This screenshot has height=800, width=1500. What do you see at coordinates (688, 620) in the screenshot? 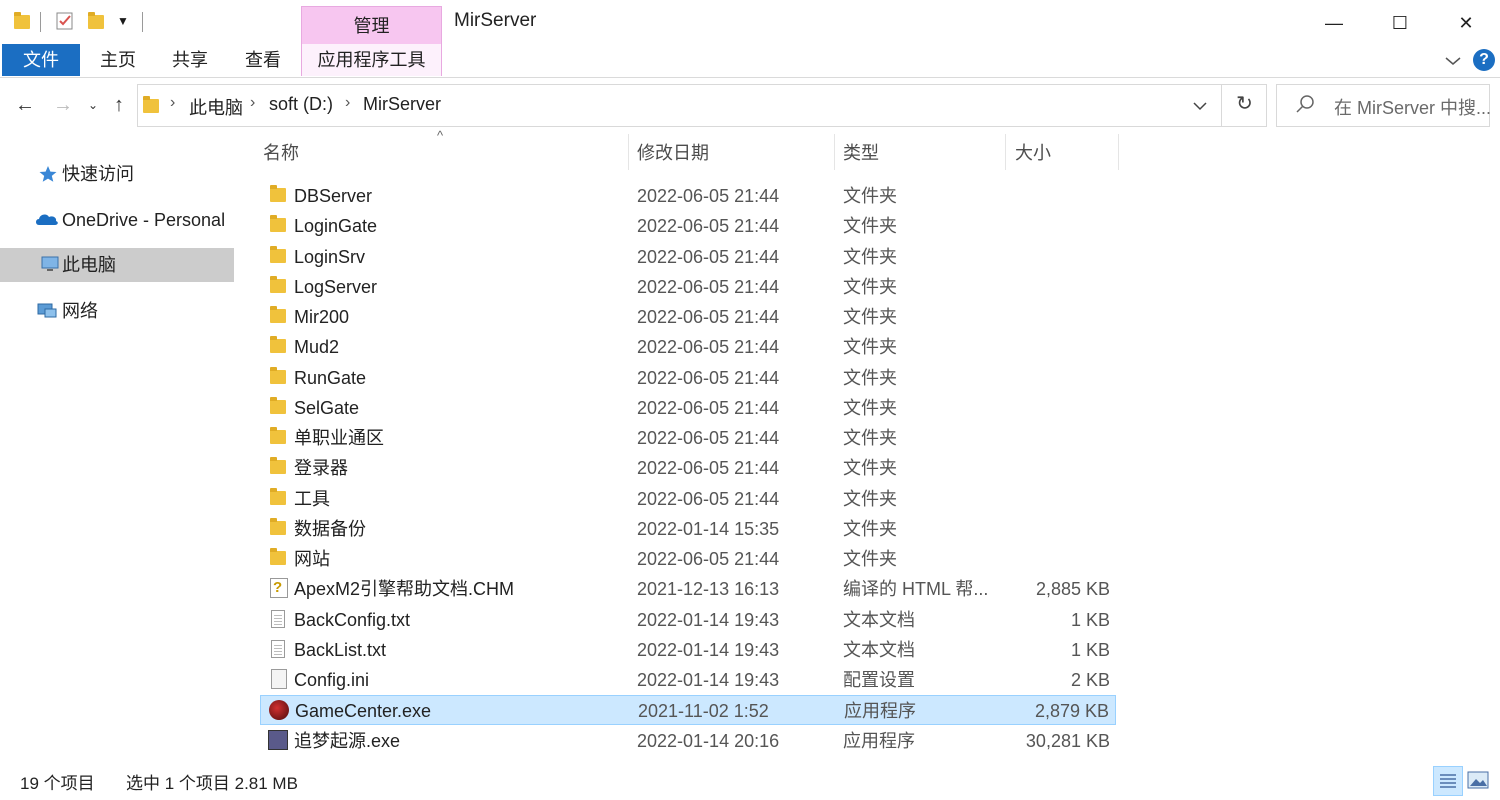
I see `file-row: BackConfig.txt 2022-01-14 19:43 文本文档 1 KB` at bounding box center [688, 620].